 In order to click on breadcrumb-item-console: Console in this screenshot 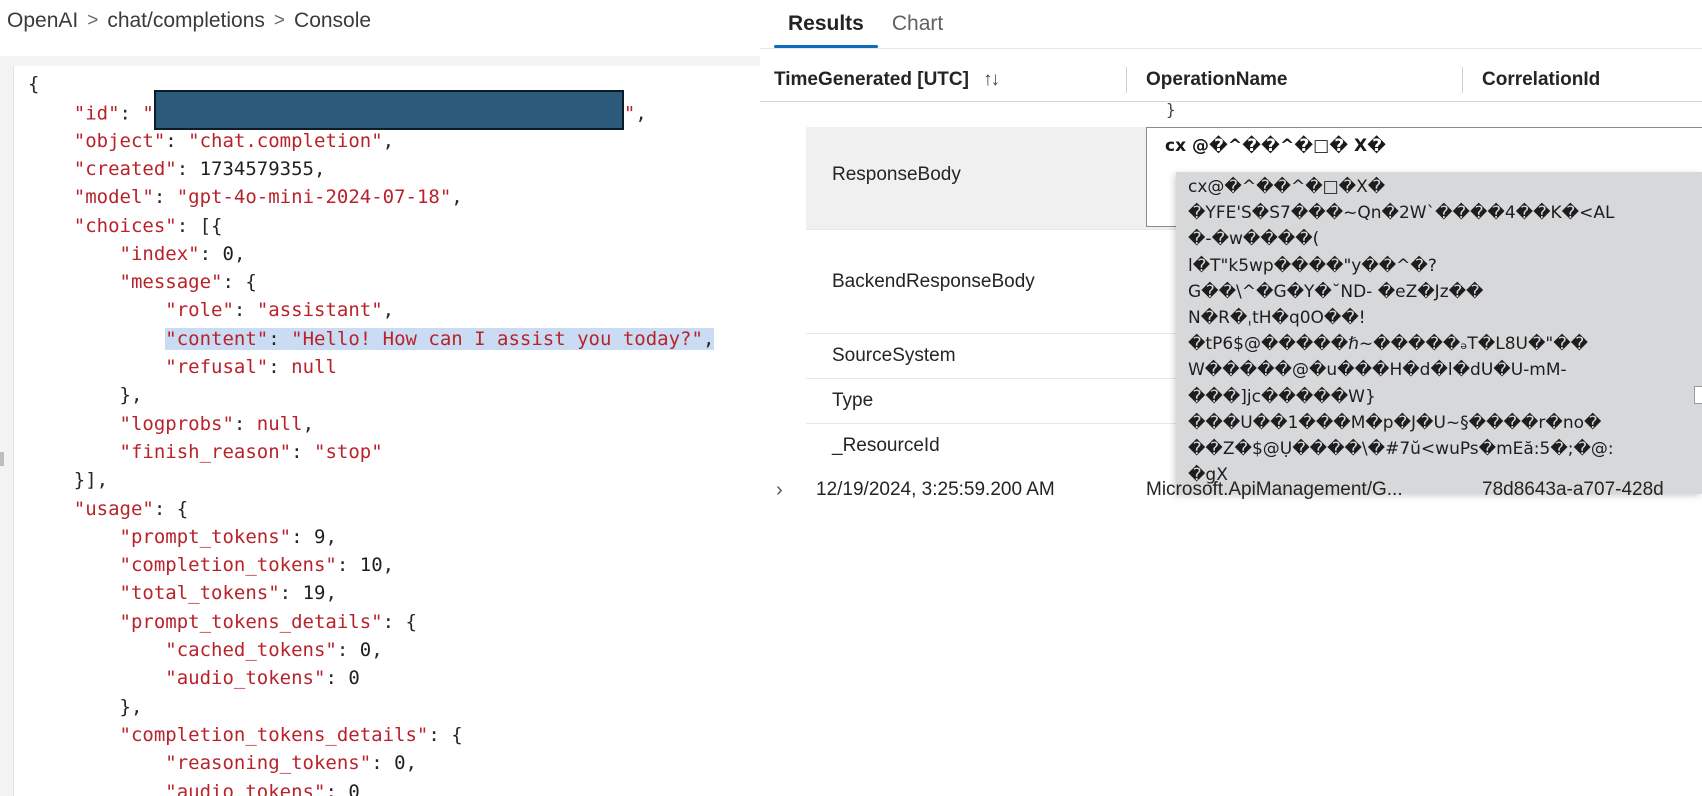, I will do `click(332, 21)`.